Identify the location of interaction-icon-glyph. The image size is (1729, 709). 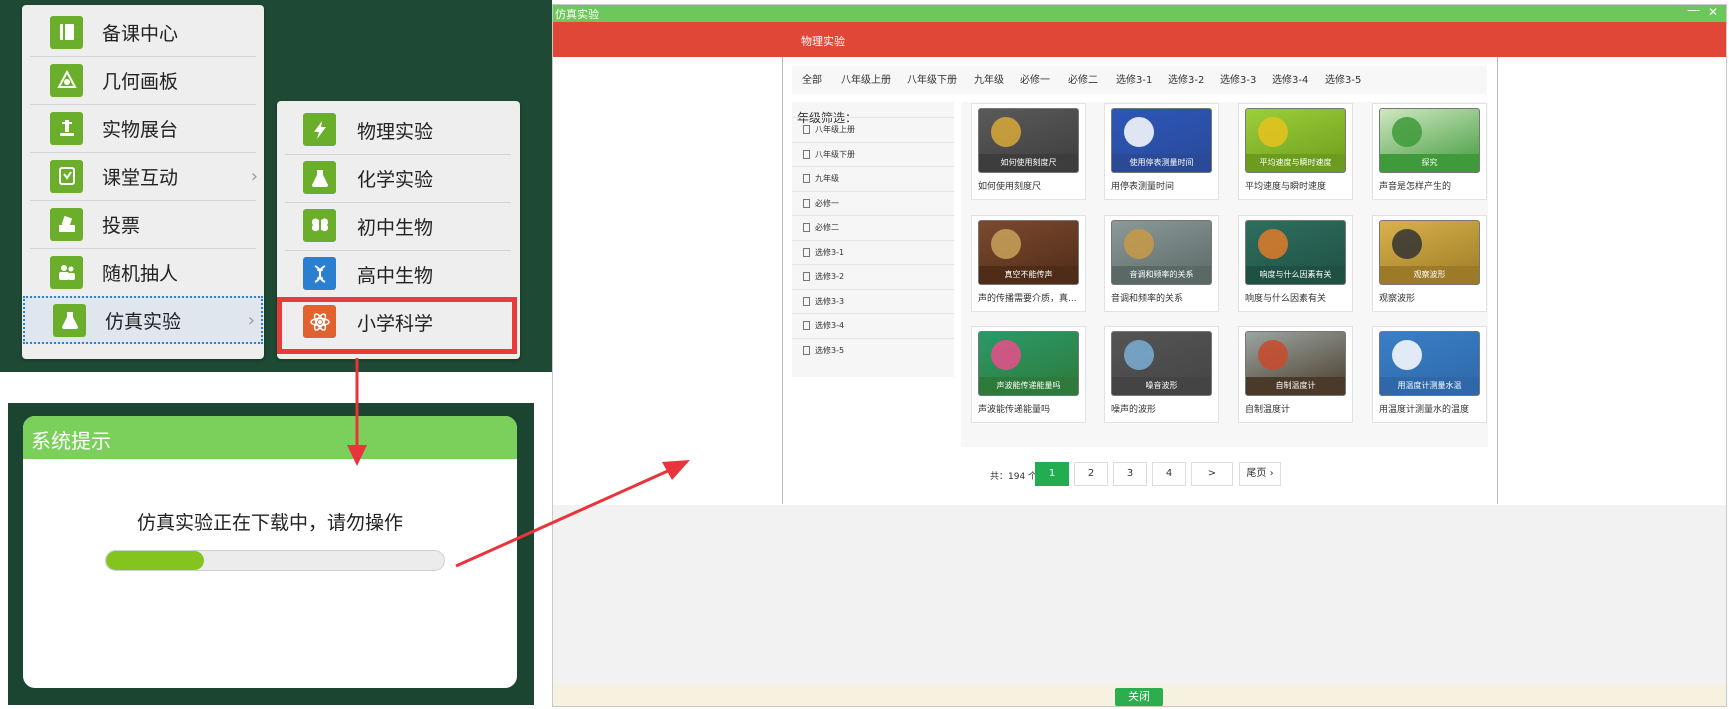
(66, 176).